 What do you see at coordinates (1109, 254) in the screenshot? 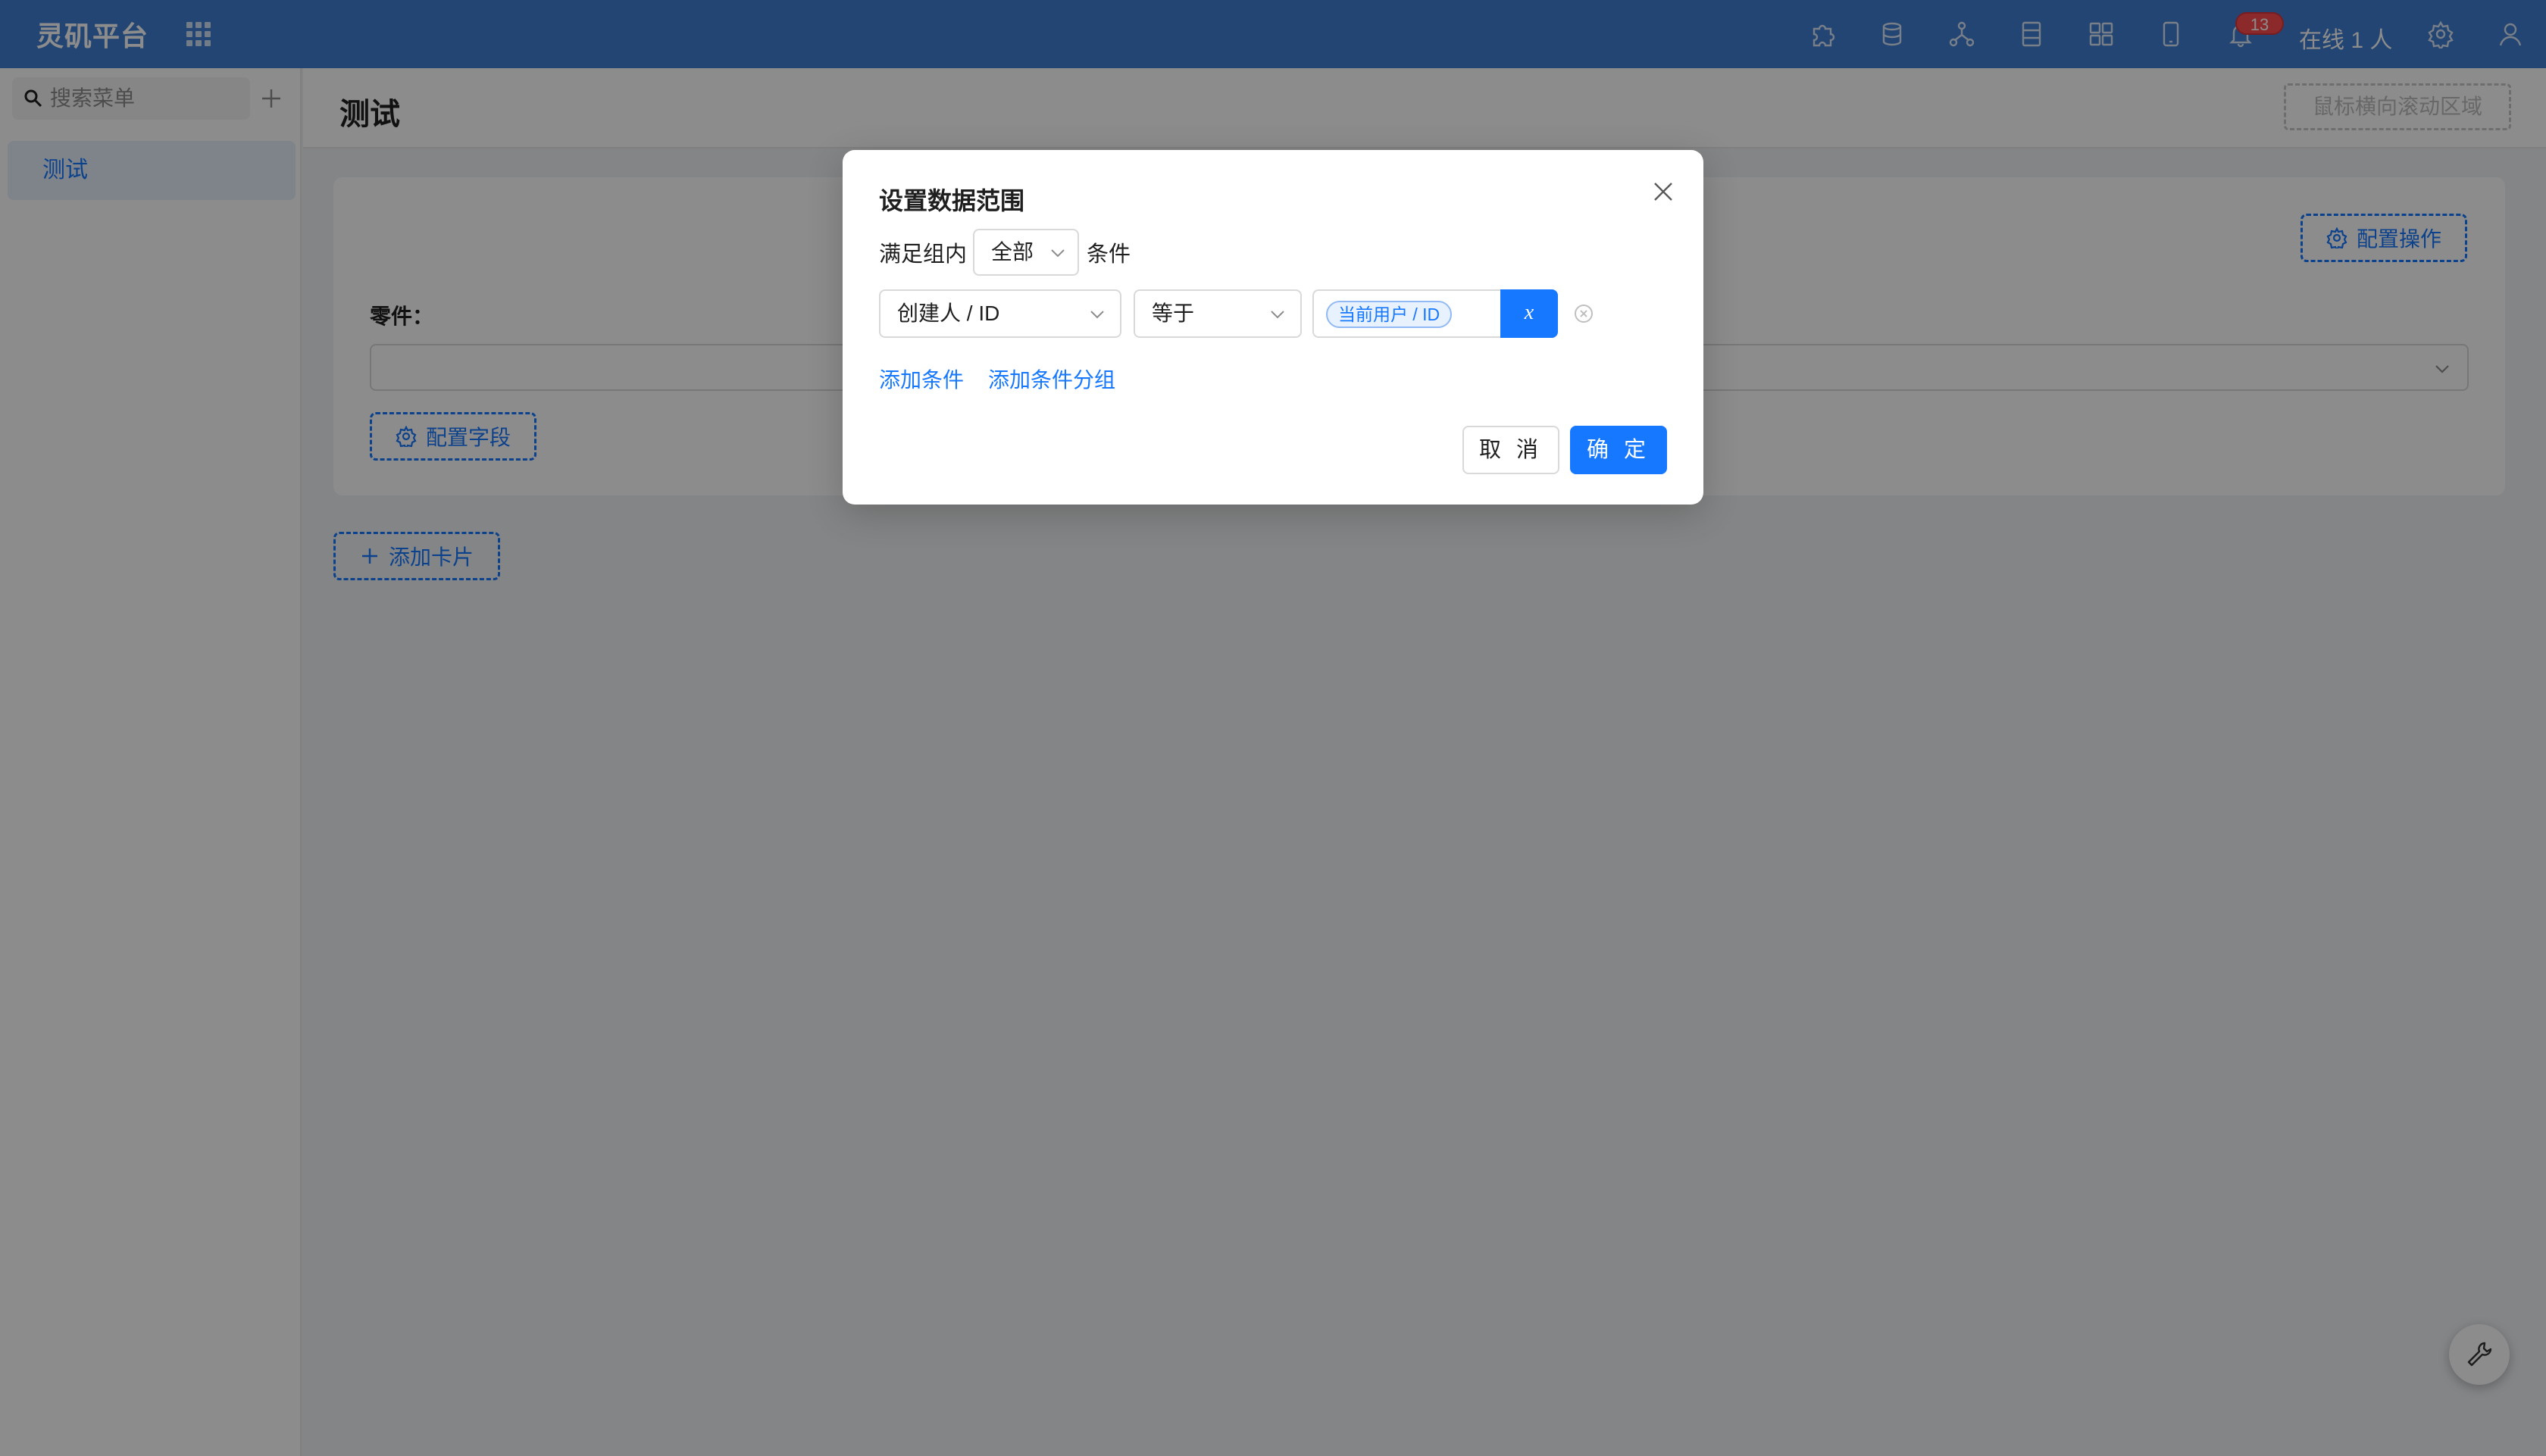
I see `match-suffix: 条件` at bounding box center [1109, 254].